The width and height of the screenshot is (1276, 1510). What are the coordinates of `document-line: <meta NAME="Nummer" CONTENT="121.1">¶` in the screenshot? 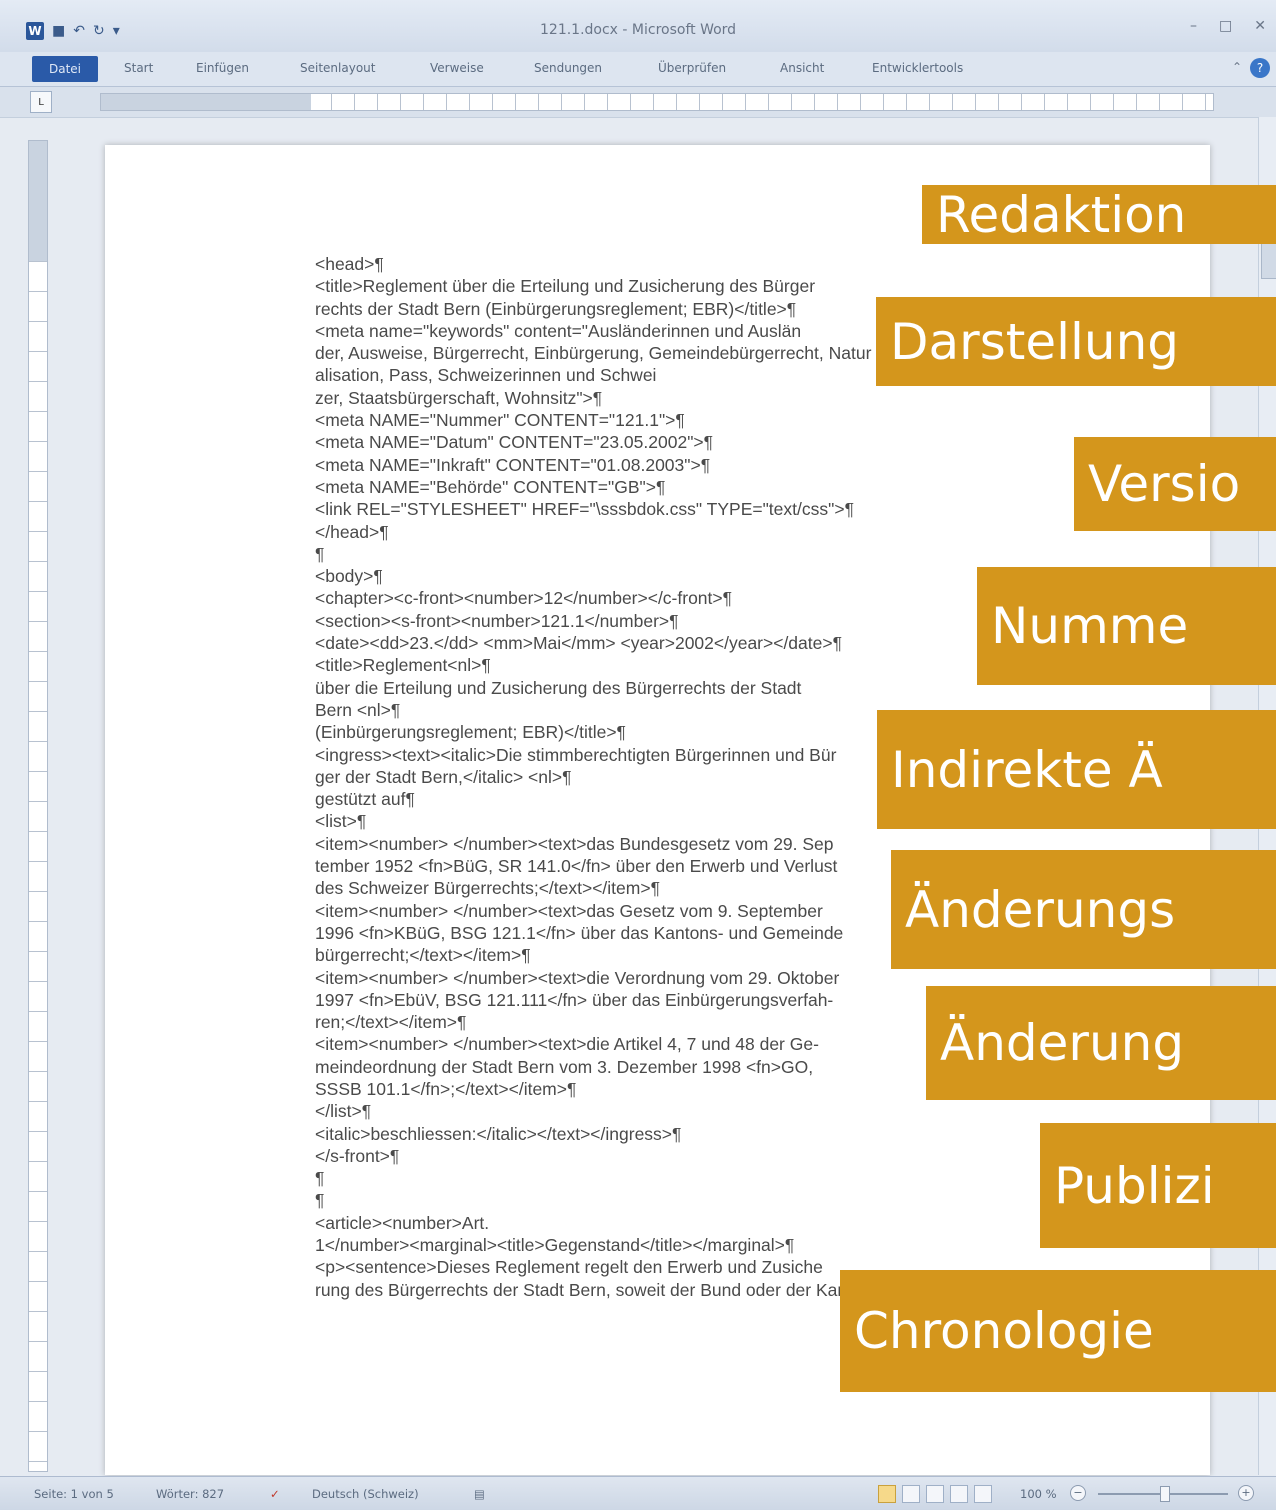 It's located at (695, 420).